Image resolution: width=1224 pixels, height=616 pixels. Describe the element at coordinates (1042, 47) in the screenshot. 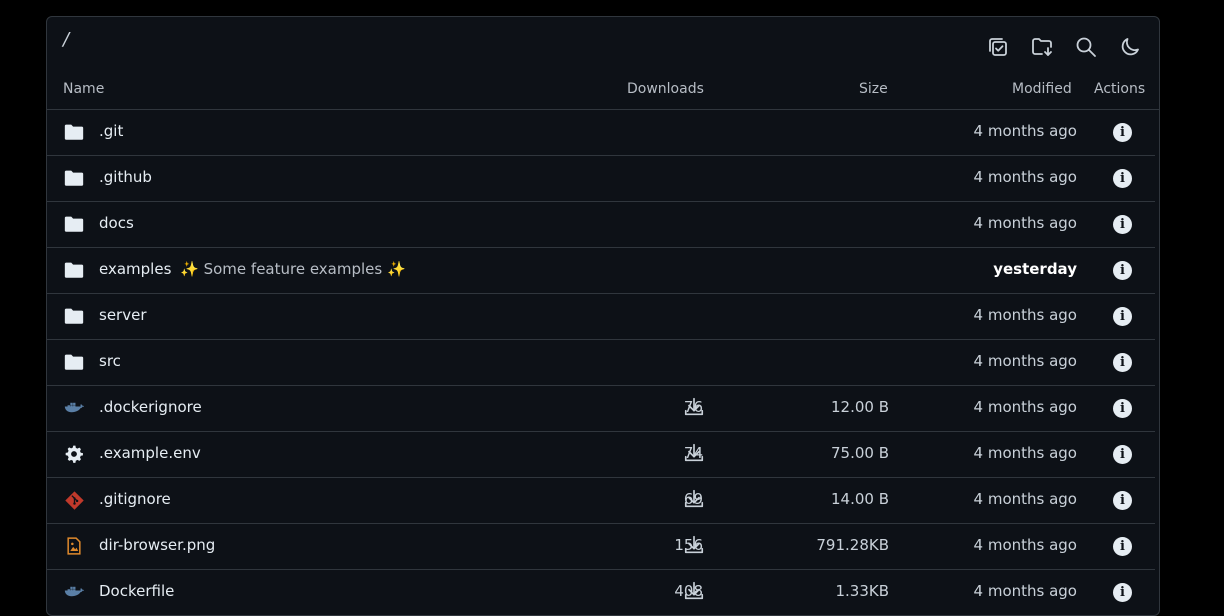

I see `folder-download-icon` at that location.